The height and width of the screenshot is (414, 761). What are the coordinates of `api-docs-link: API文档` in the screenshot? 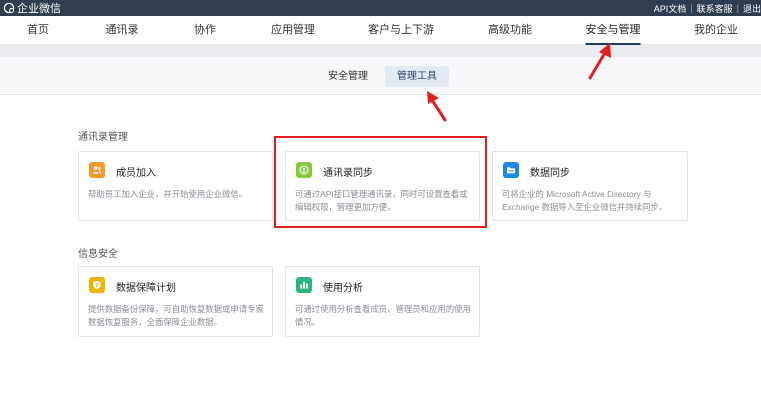 It's located at (670, 8).